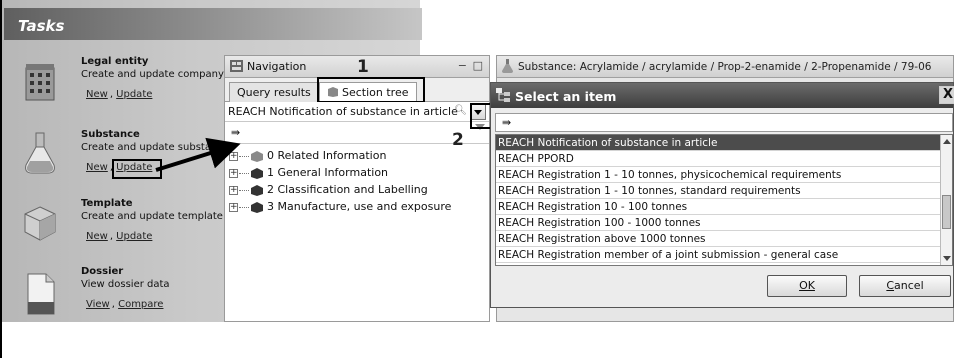 The width and height of the screenshot is (954, 358). I want to click on tree-node: + 0 Related Information, so click(359, 157).